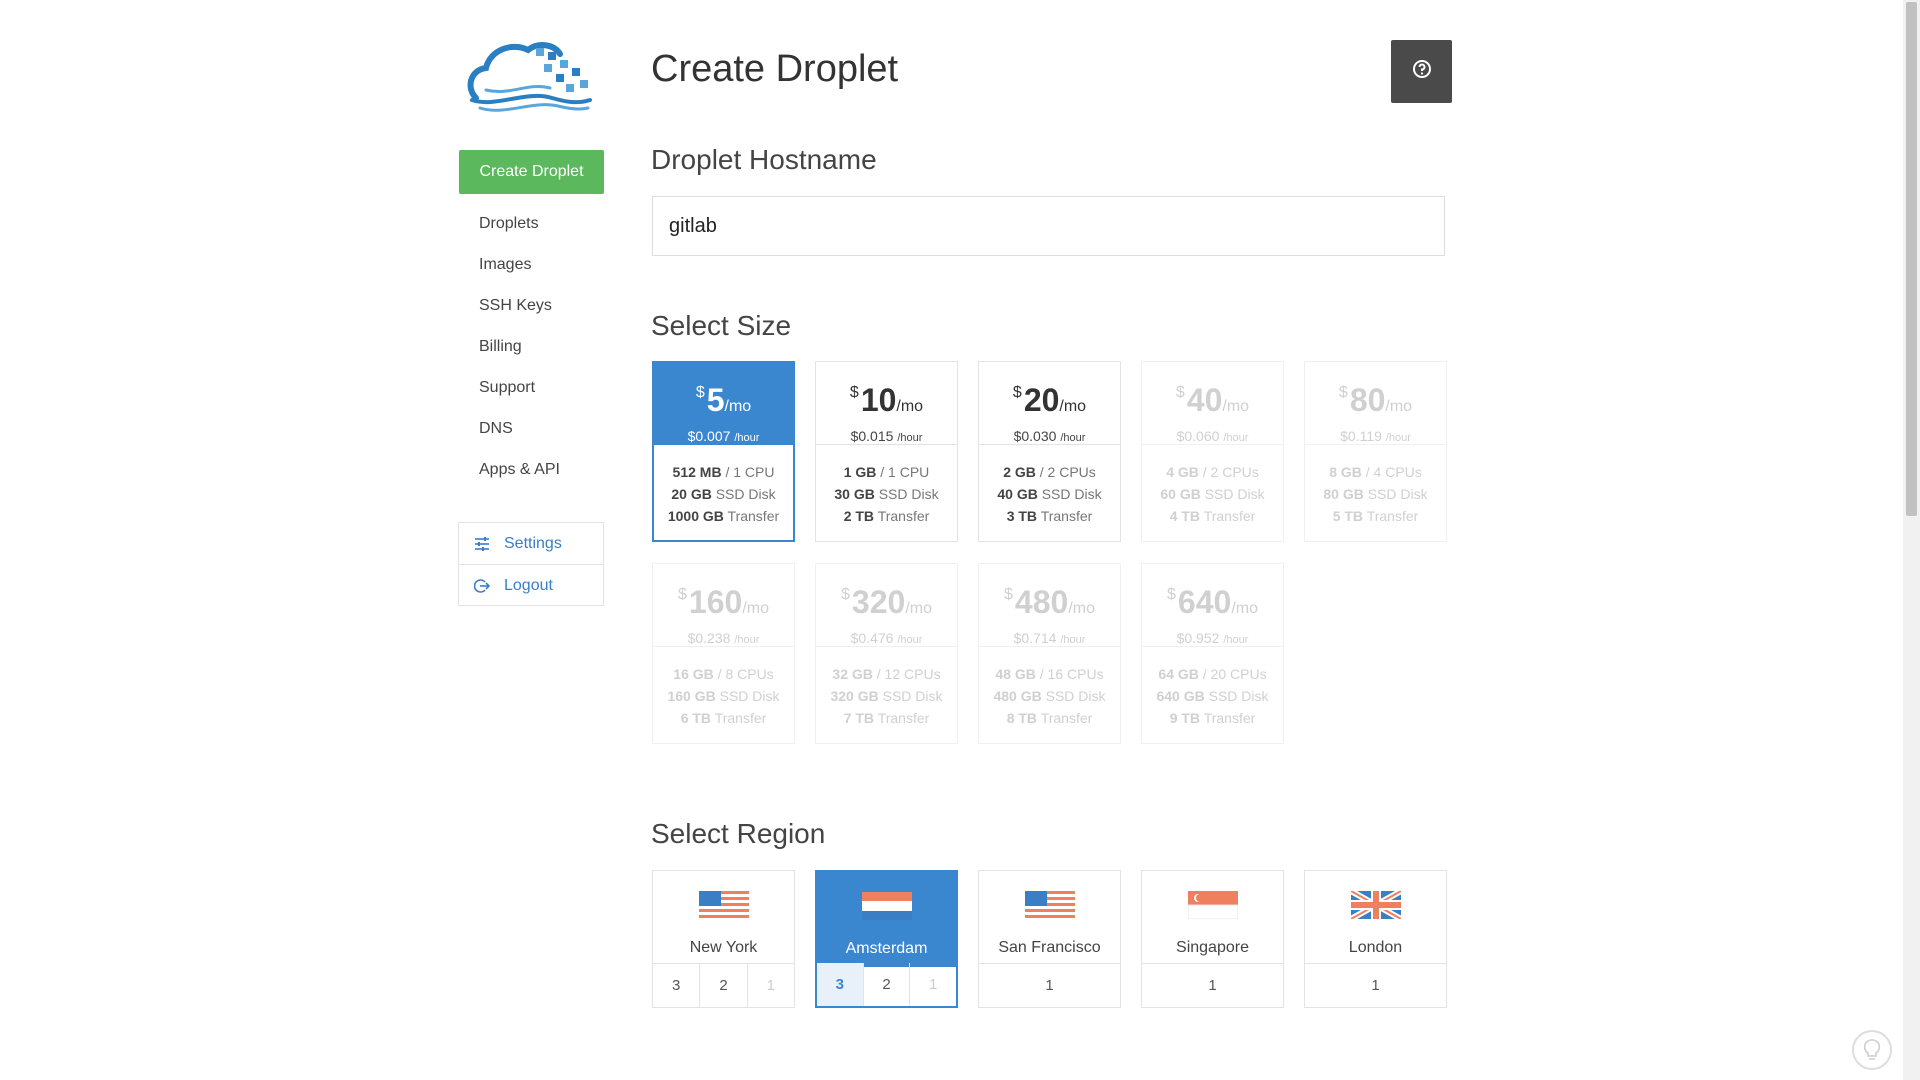 The height and width of the screenshot is (1080, 1920). What do you see at coordinates (1049, 718) in the screenshot?
I see `transfer: 8 TB Transfer` at bounding box center [1049, 718].